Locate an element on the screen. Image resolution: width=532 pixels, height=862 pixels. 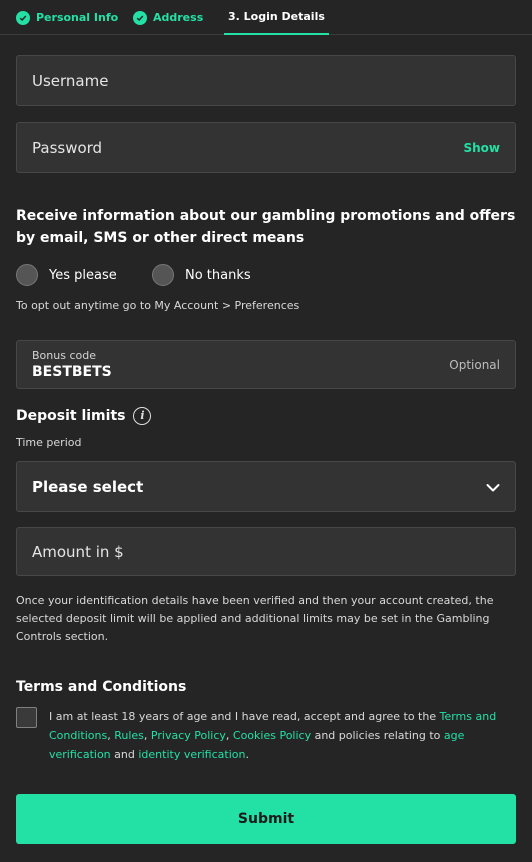
terms-heading: Terms and Conditions is located at coordinates (101, 687).